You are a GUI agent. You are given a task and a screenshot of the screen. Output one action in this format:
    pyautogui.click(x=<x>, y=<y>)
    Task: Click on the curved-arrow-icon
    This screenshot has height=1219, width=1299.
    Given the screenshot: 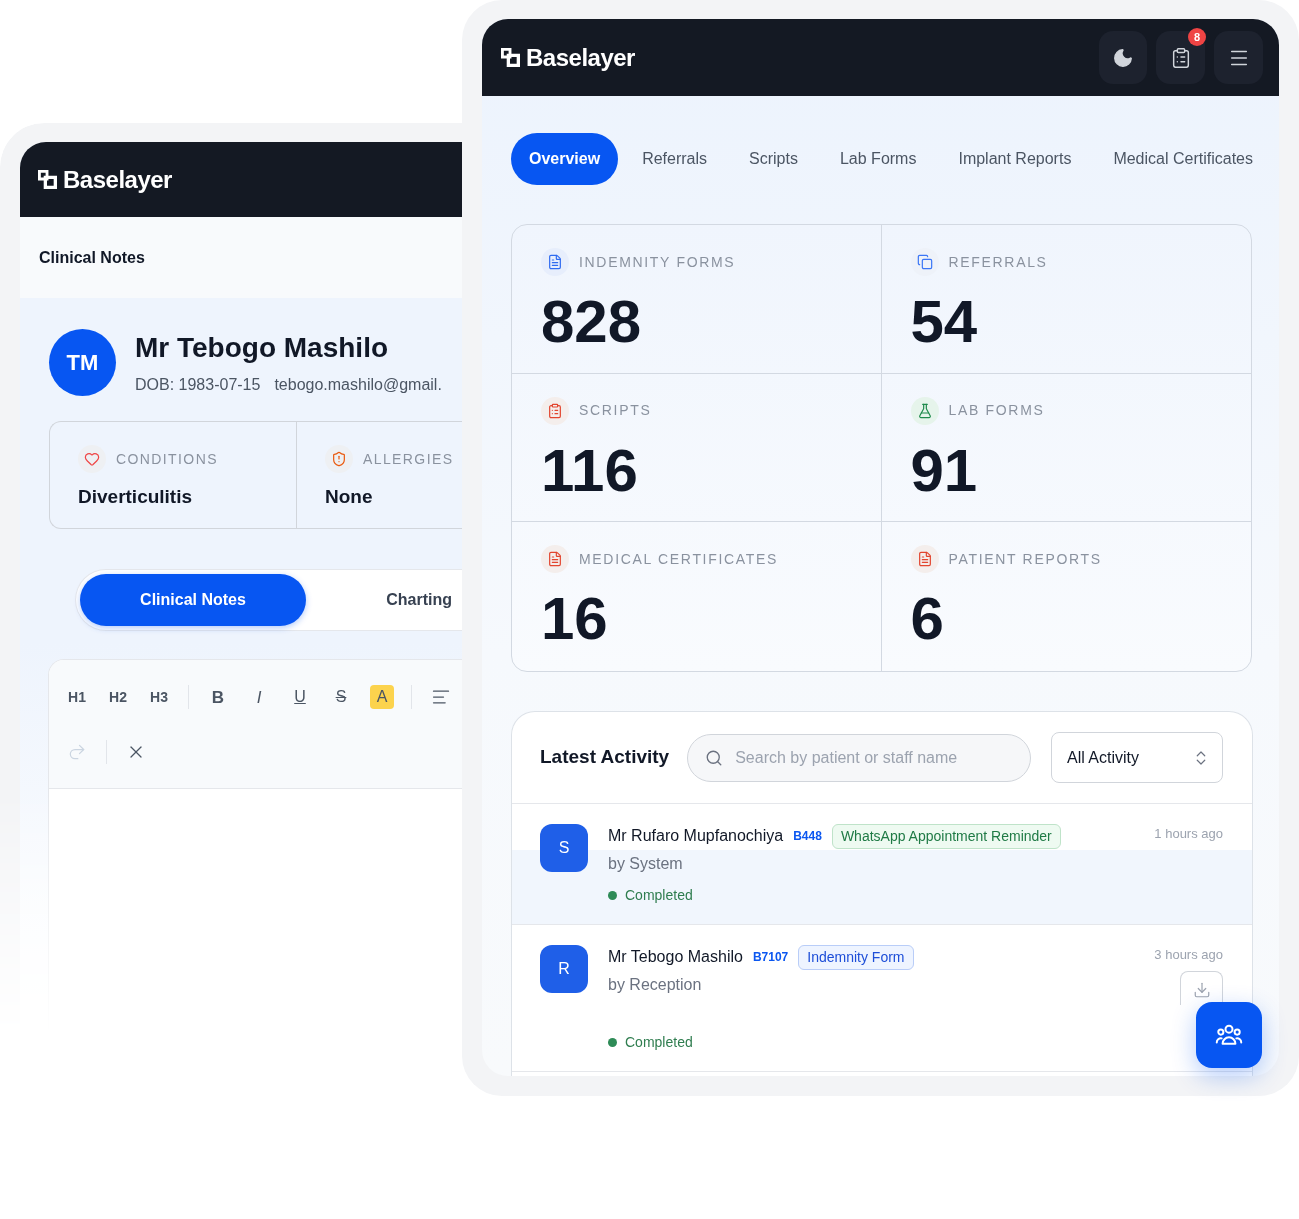 What is the action you would take?
    pyautogui.click(x=77, y=752)
    